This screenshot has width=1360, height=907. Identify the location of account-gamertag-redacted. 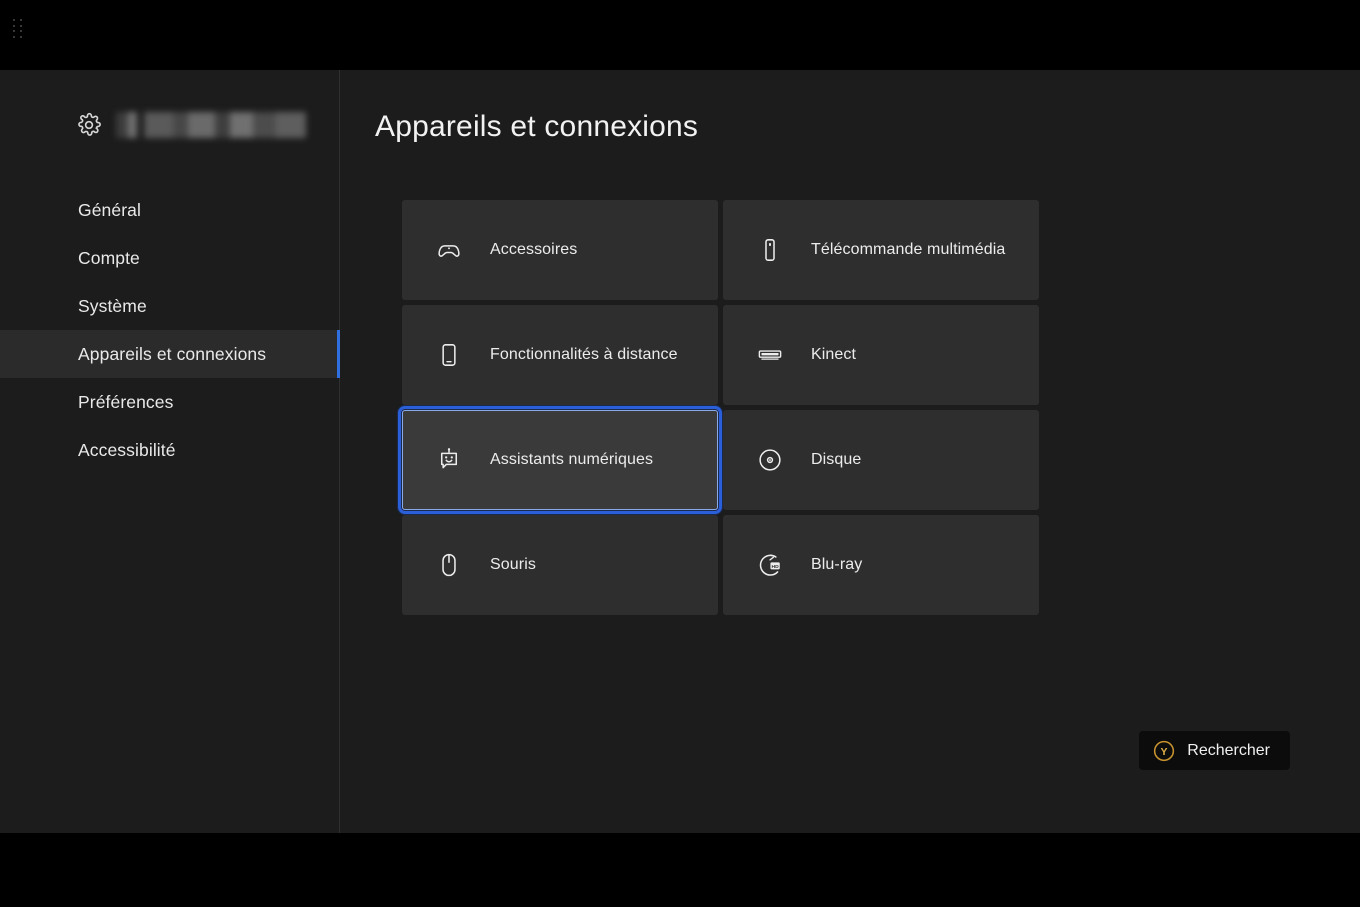
(211, 125).